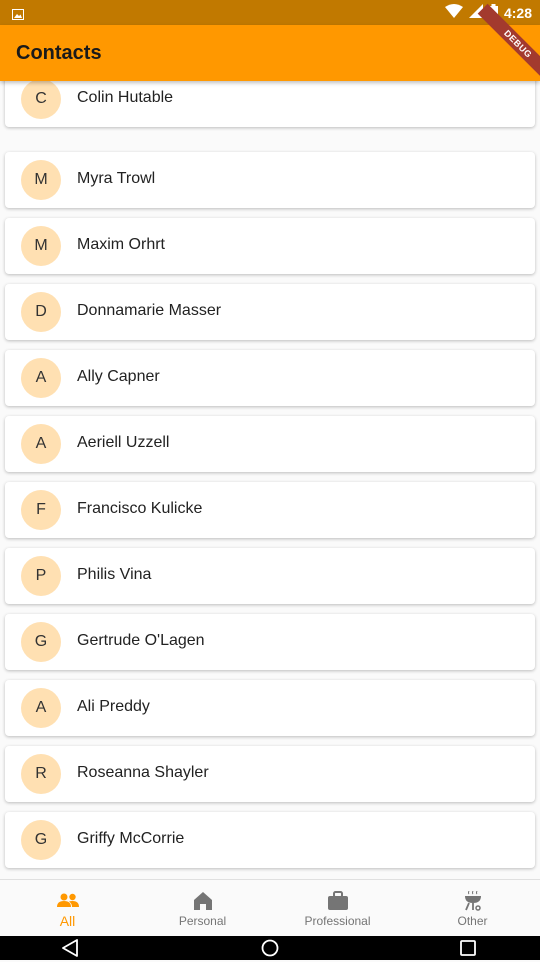  What do you see at coordinates (125, 97) in the screenshot?
I see `contact-name: Colin Hutable` at bounding box center [125, 97].